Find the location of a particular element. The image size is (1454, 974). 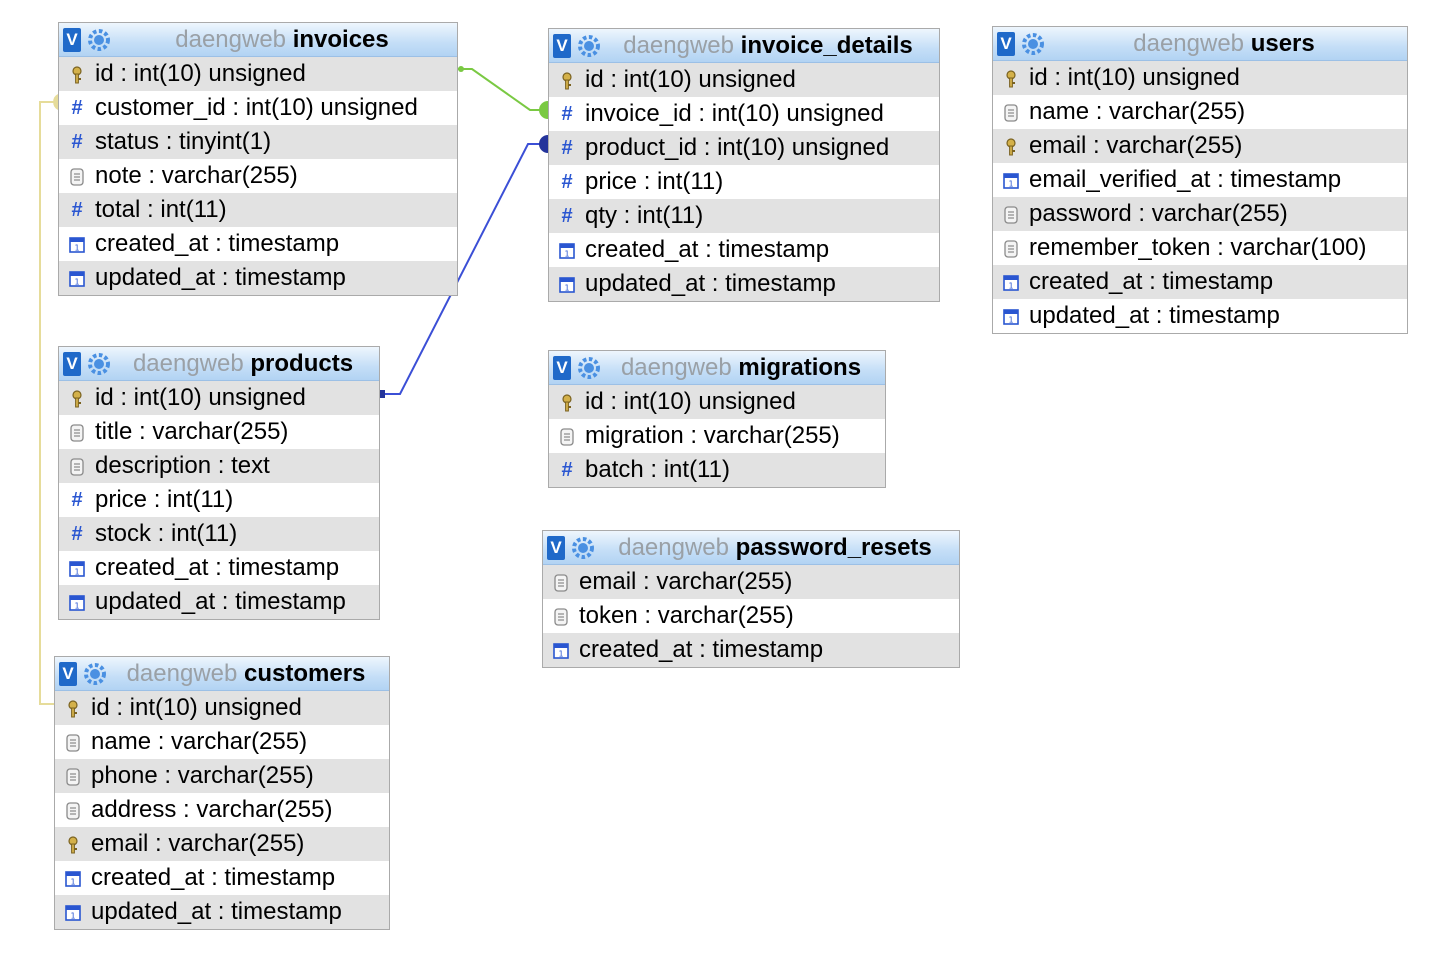

table-column-row: 1 email_verified_at : timestamp is located at coordinates (1200, 180).